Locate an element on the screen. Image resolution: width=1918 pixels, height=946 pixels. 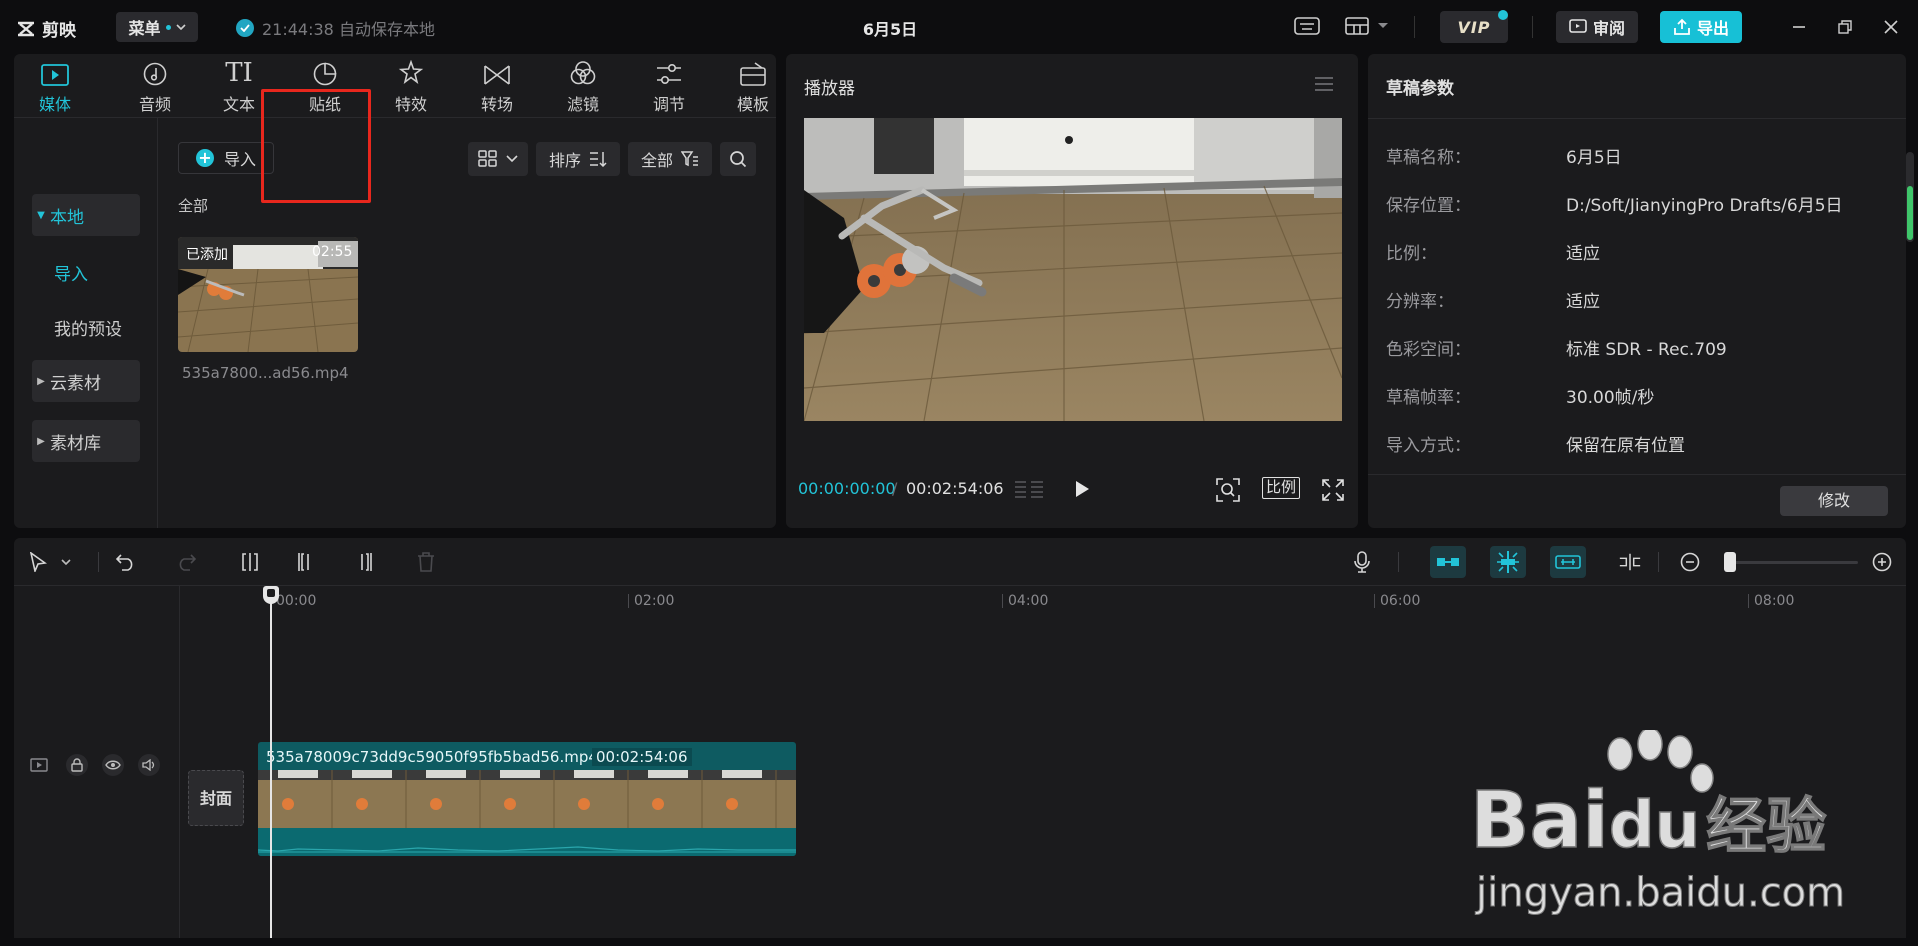
playhead-line is located at coordinates (271, 762).